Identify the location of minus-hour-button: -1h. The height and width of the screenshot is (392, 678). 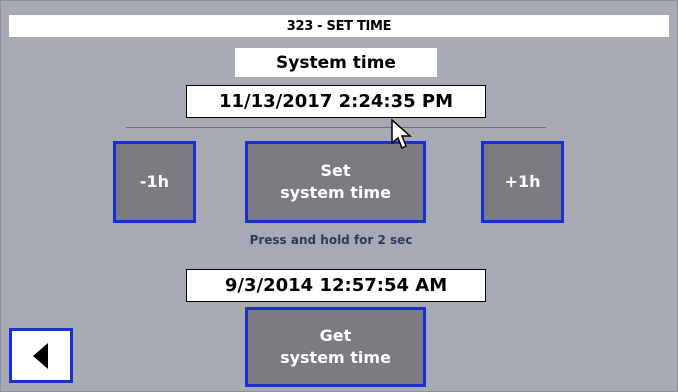
(154, 182).